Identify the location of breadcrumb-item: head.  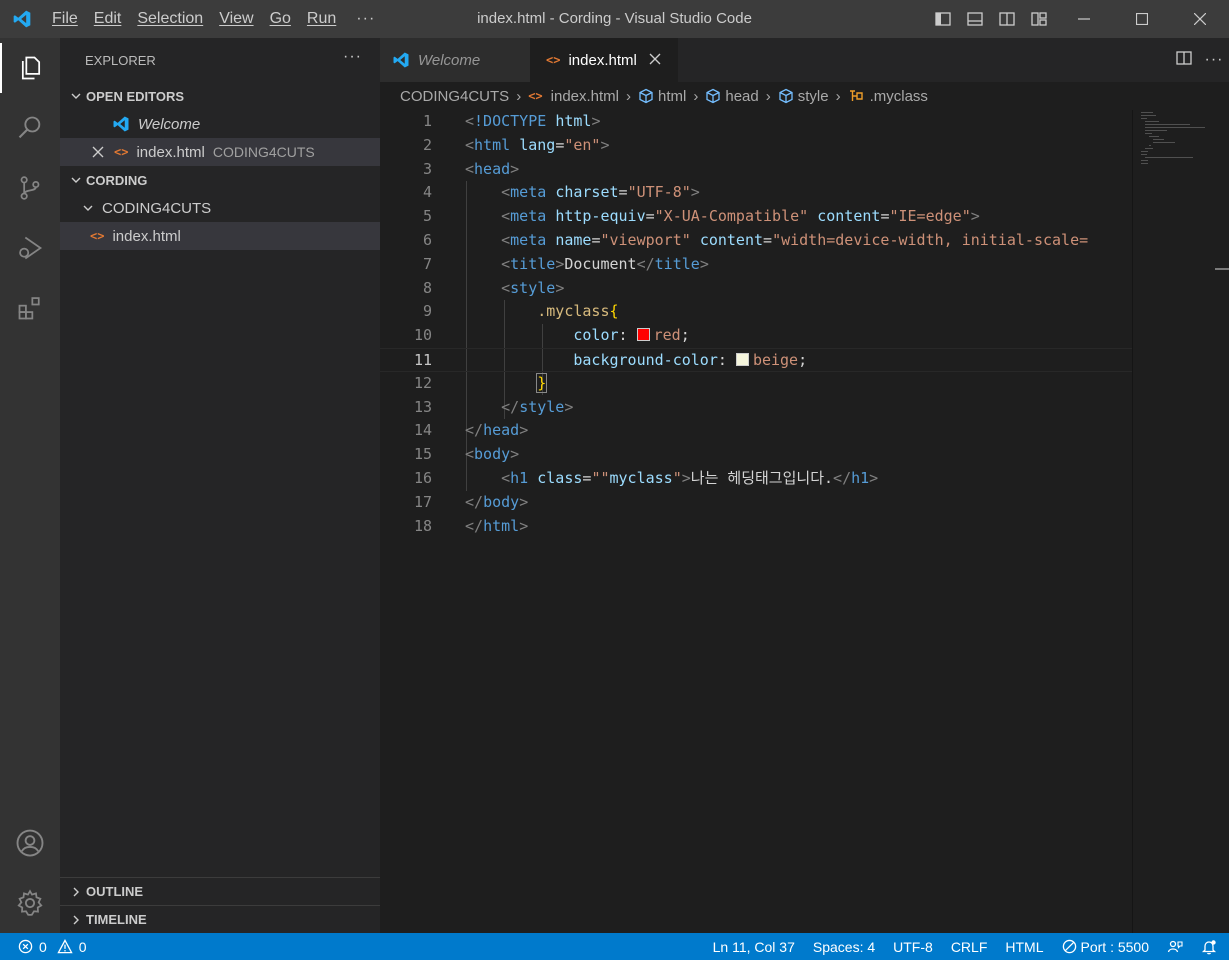
(741, 96).